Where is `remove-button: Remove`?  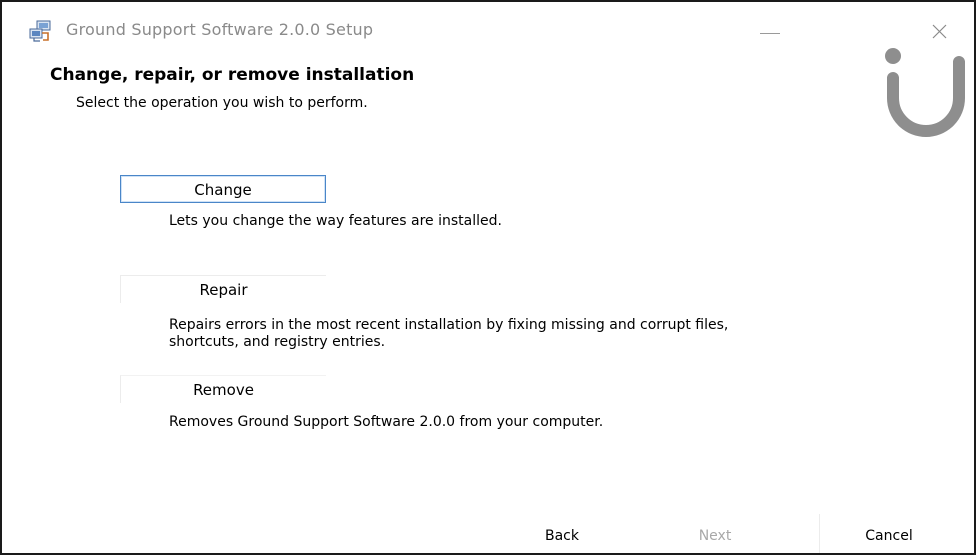
remove-button: Remove is located at coordinates (223, 389).